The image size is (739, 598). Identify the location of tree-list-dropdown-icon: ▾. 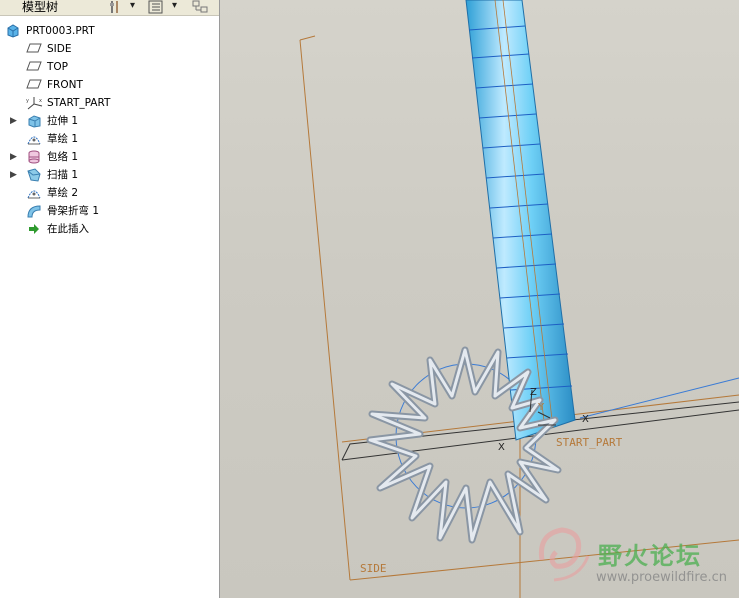
(174, 7).